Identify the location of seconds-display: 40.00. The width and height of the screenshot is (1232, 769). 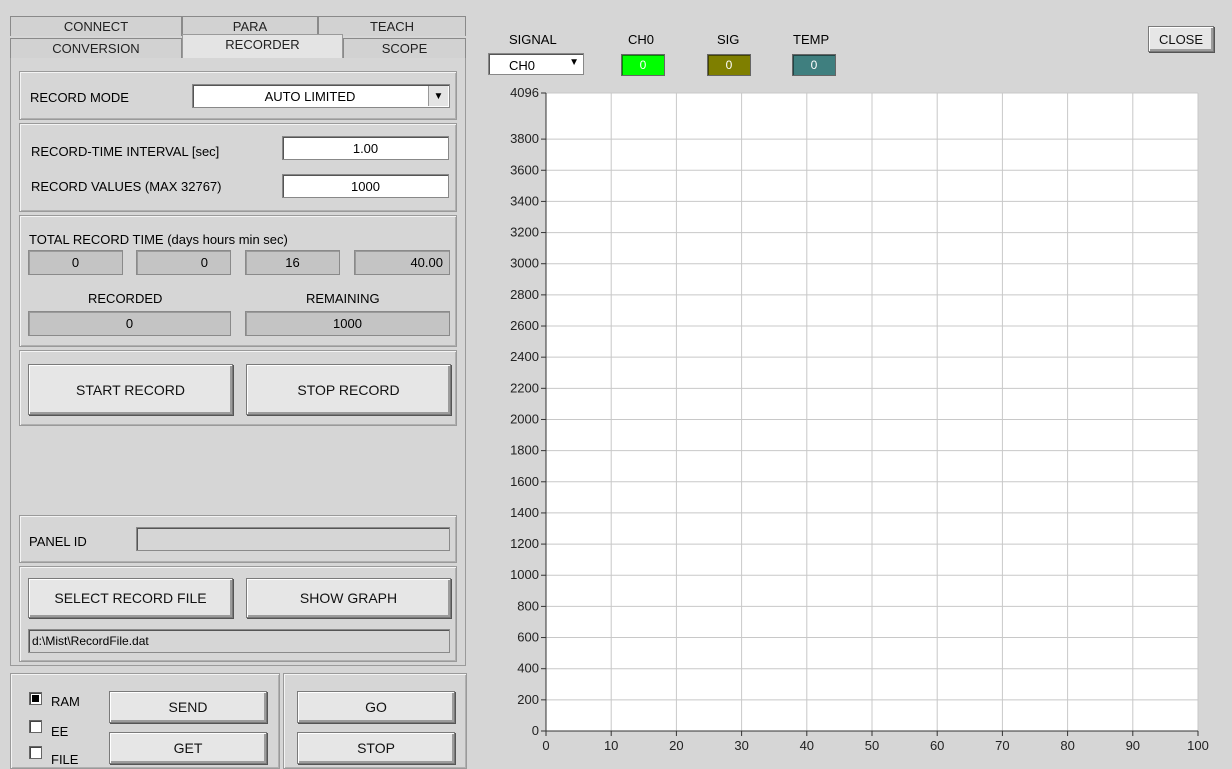
(402, 262).